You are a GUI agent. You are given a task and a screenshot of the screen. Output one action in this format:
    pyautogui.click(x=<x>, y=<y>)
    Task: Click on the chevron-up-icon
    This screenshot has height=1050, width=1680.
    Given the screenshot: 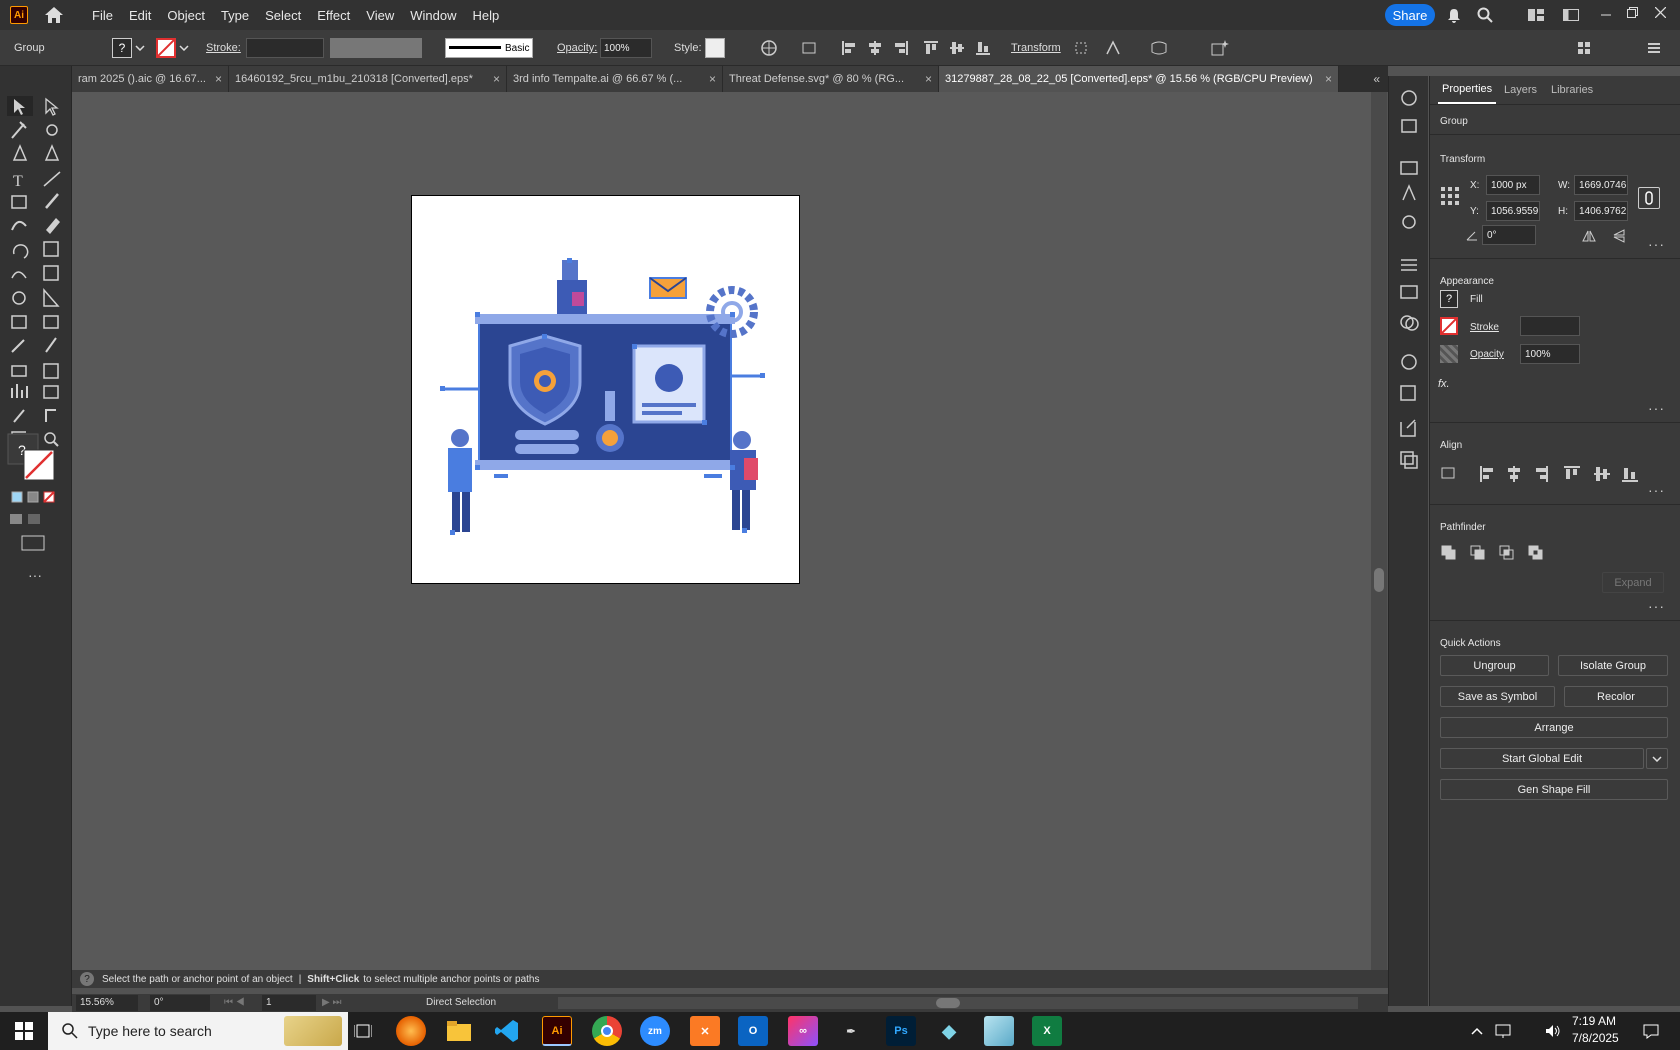 What is the action you would take?
    pyautogui.click(x=1477, y=1031)
    